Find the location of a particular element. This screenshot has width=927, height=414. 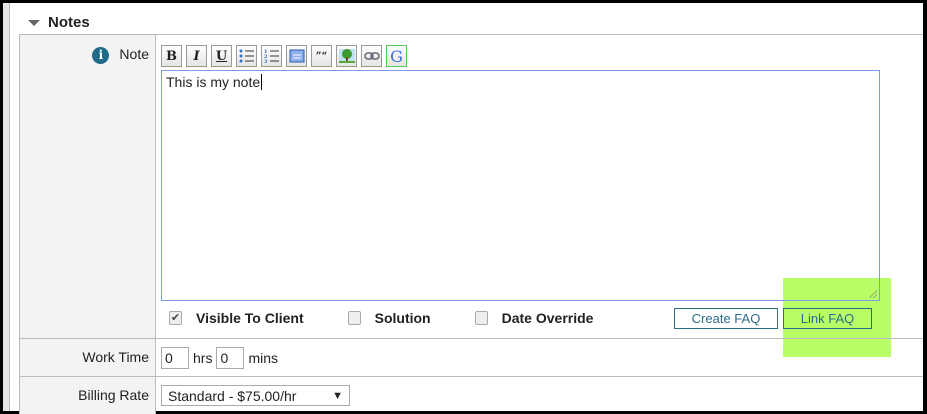

link-icon is located at coordinates (371, 56).